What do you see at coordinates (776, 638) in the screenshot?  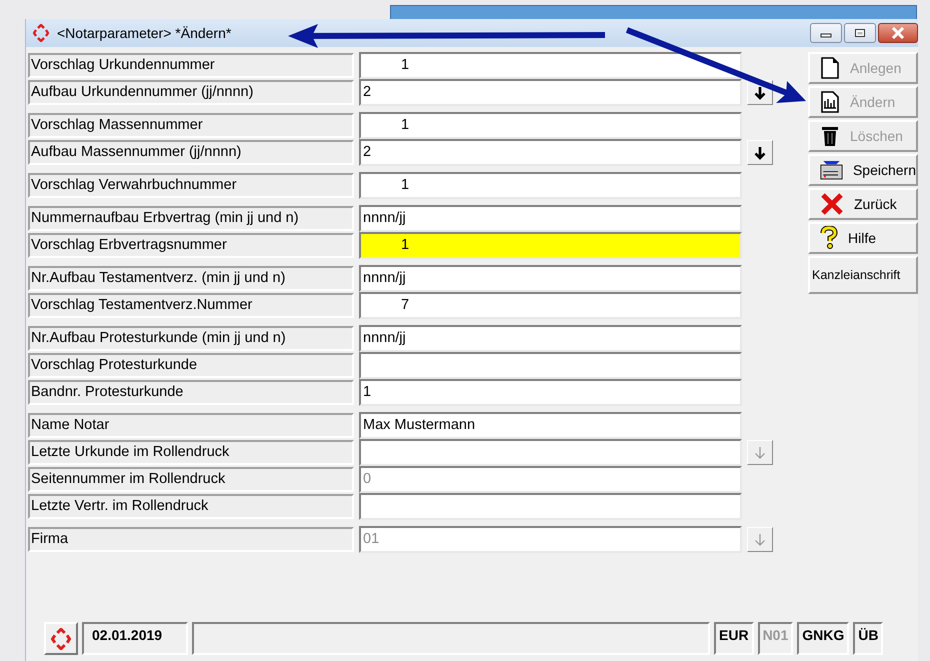 I see `status-cell: N01` at bounding box center [776, 638].